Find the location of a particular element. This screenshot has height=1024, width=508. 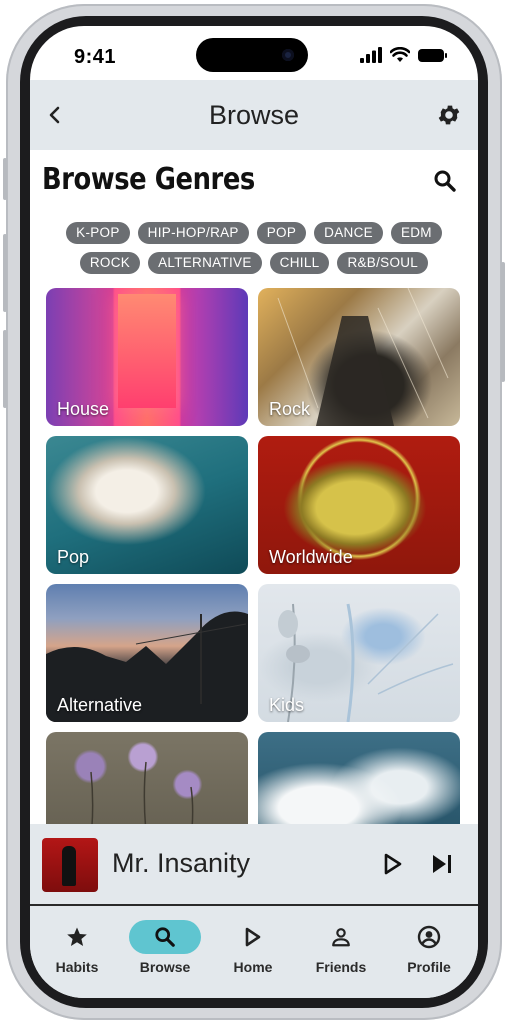

tab-browse-pill is located at coordinates (165, 937).